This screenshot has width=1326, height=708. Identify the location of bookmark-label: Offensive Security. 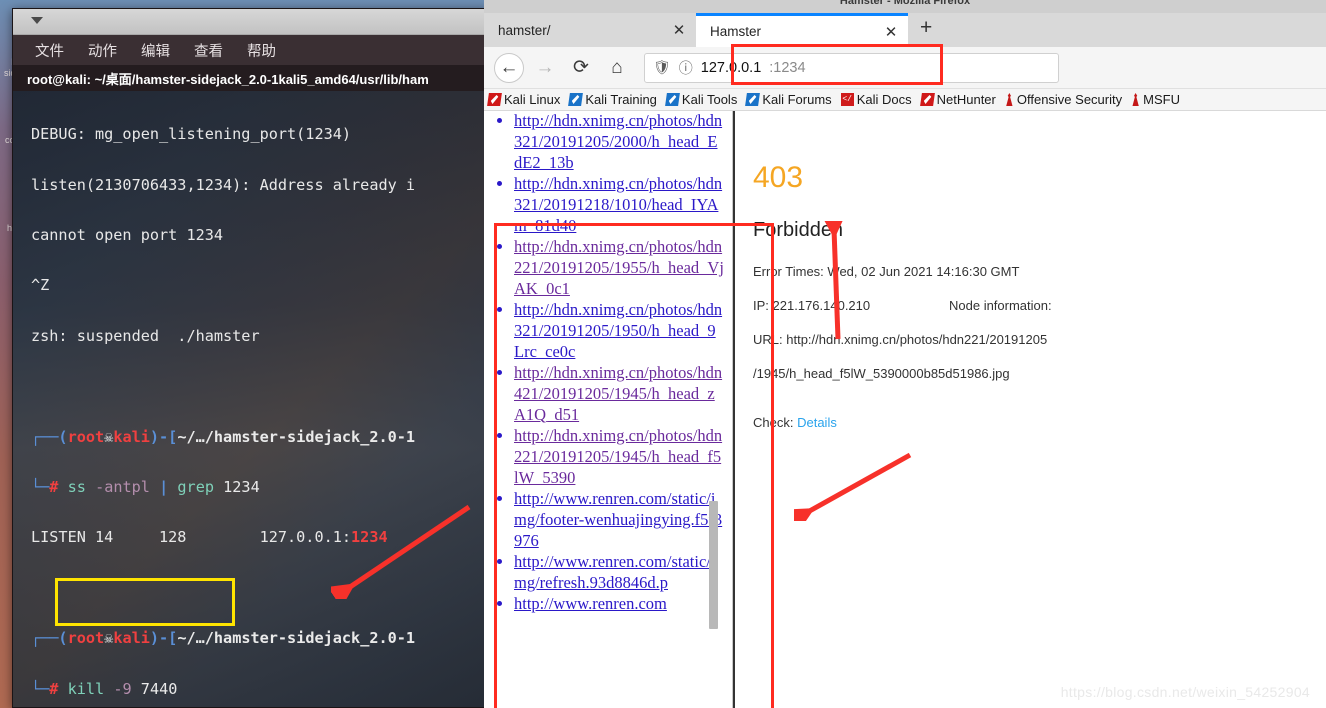
(1069, 99).